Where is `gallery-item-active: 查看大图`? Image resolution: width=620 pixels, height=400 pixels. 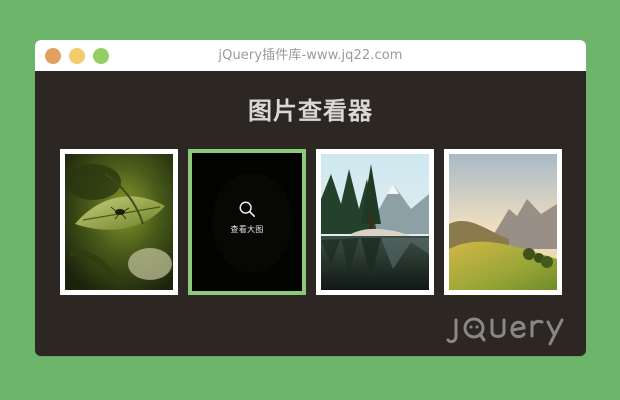 gallery-item-active: 查看大图 is located at coordinates (247, 222).